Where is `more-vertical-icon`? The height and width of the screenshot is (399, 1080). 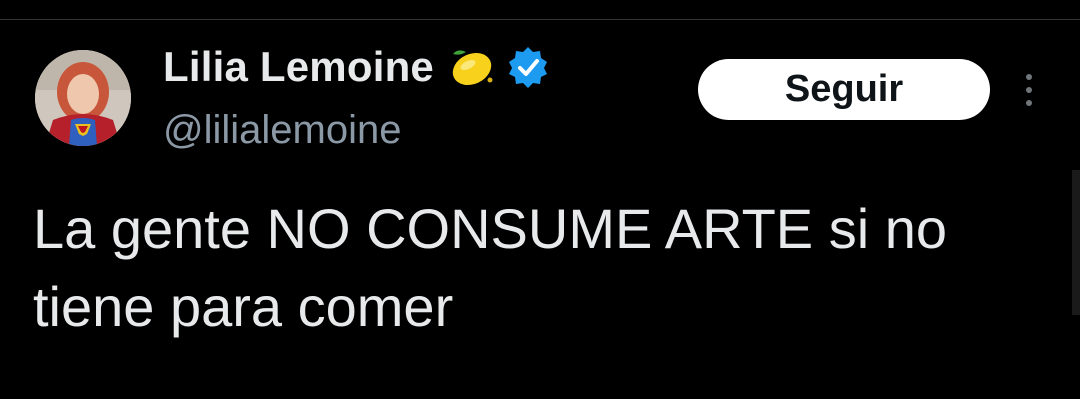
more-vertical-icon is located at coordinates (1029, 90).